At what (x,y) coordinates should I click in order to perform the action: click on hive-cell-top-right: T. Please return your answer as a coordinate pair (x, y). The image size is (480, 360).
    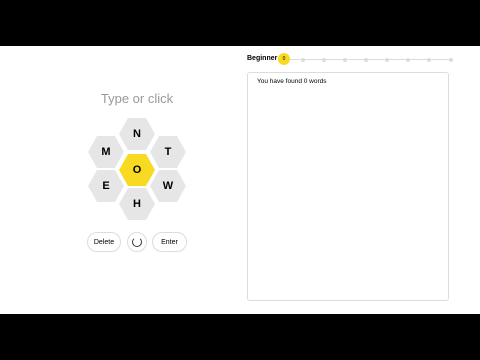
    Looking at the image, I should click on (168, 152).